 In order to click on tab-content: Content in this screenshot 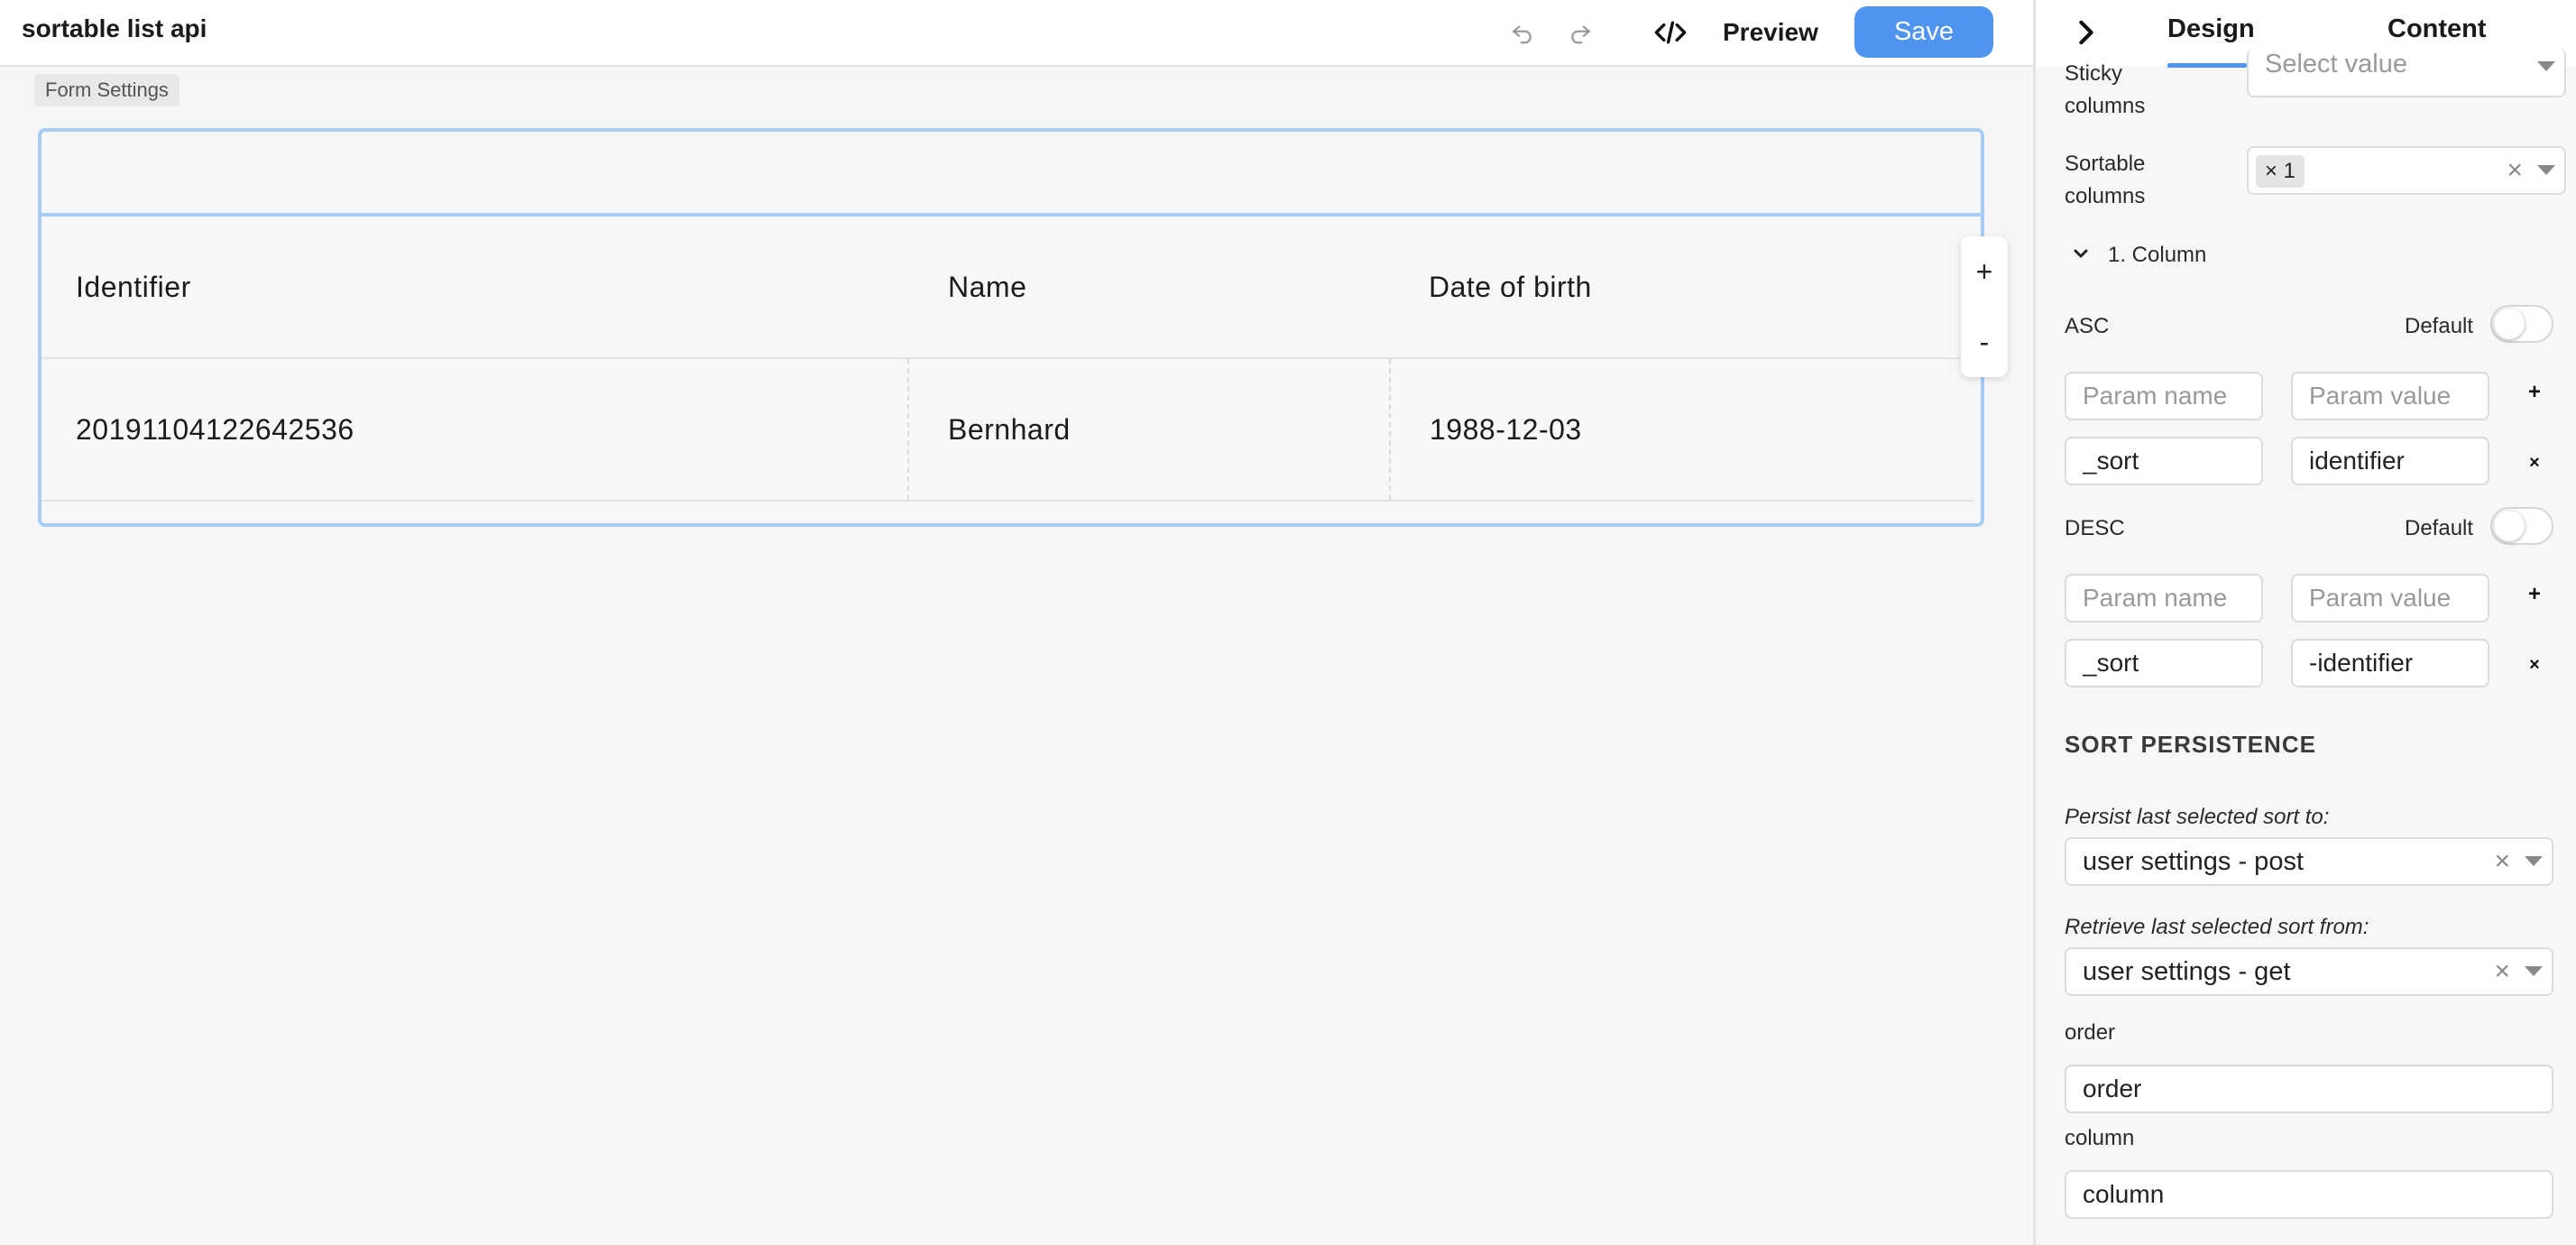, I will do `click(2437, 29)`.